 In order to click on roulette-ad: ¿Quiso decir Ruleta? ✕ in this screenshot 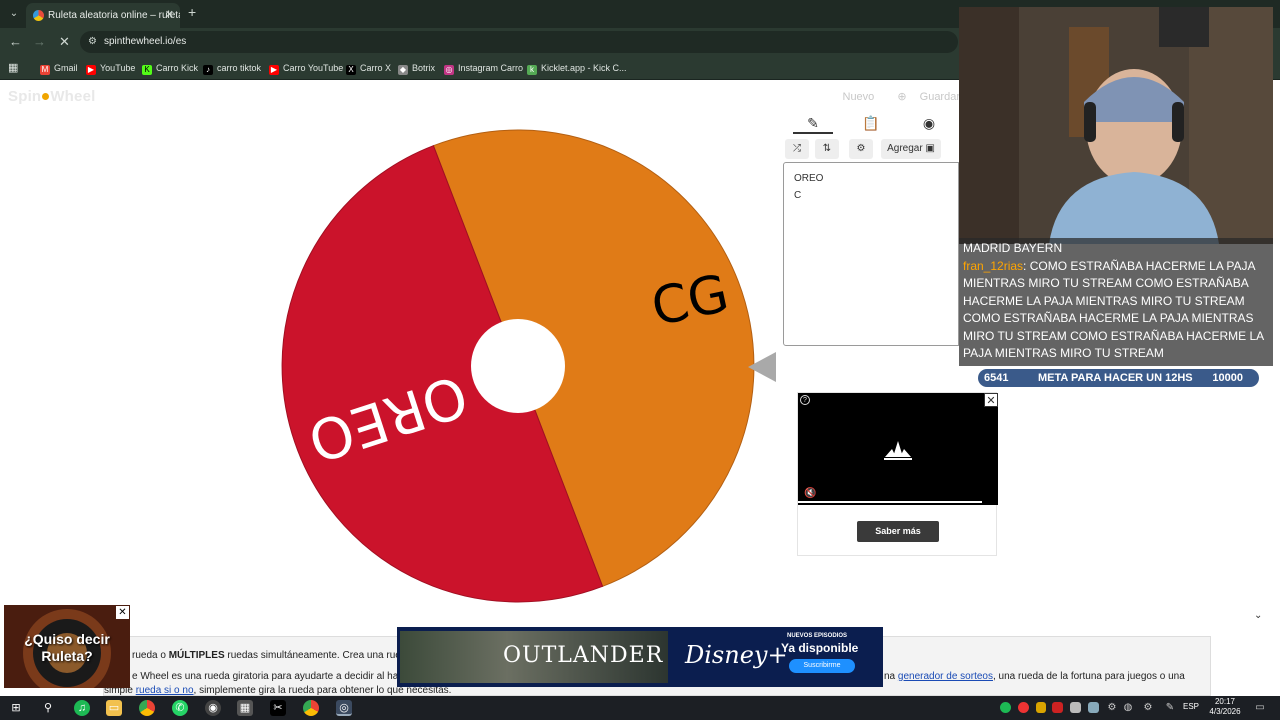, I will do `click(67, 646)`.